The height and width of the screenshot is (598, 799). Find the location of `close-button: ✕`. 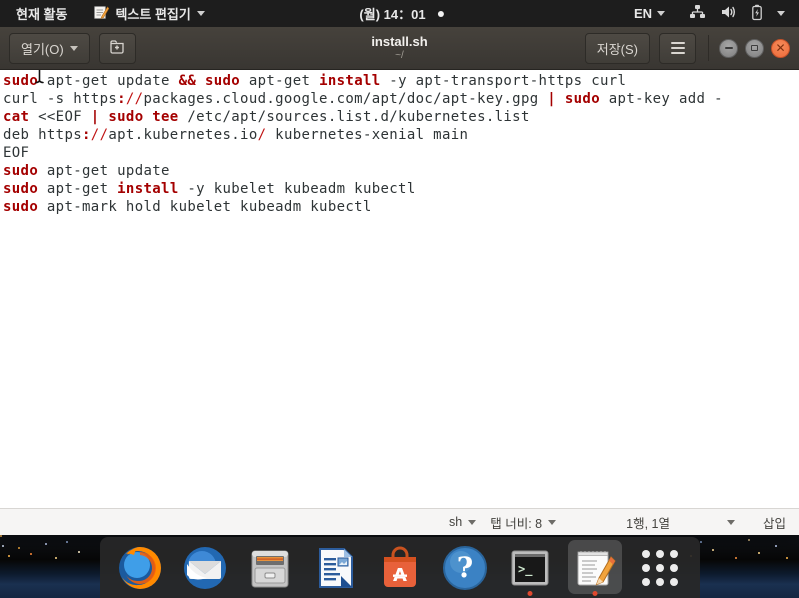

close-button: ✕ is located at coordinates (780, 48).